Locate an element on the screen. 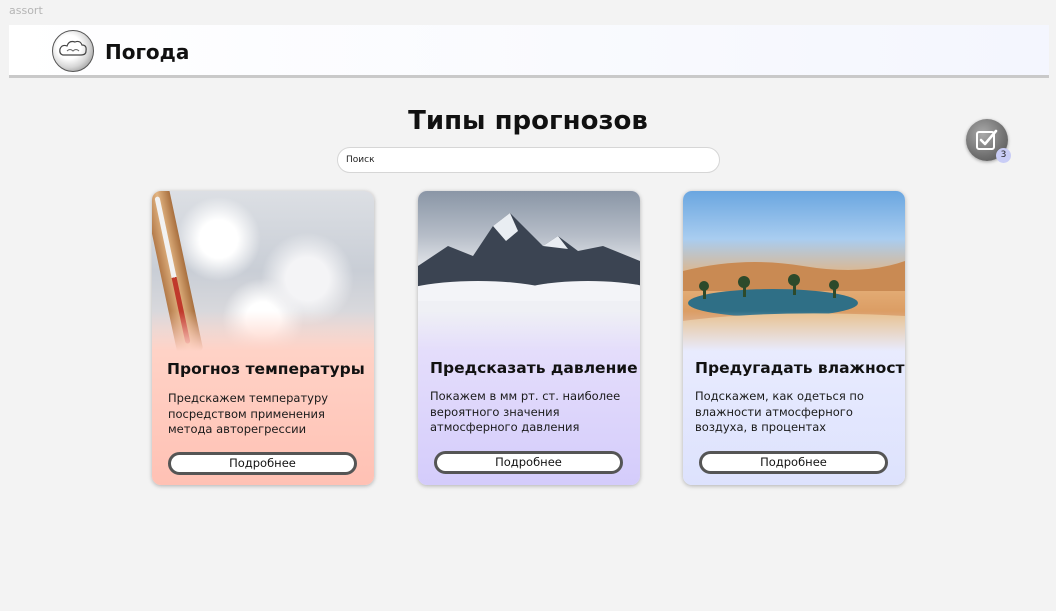 The height and width of the screenshot is (611, 1056). search-input is located at coordinates (528, 160).